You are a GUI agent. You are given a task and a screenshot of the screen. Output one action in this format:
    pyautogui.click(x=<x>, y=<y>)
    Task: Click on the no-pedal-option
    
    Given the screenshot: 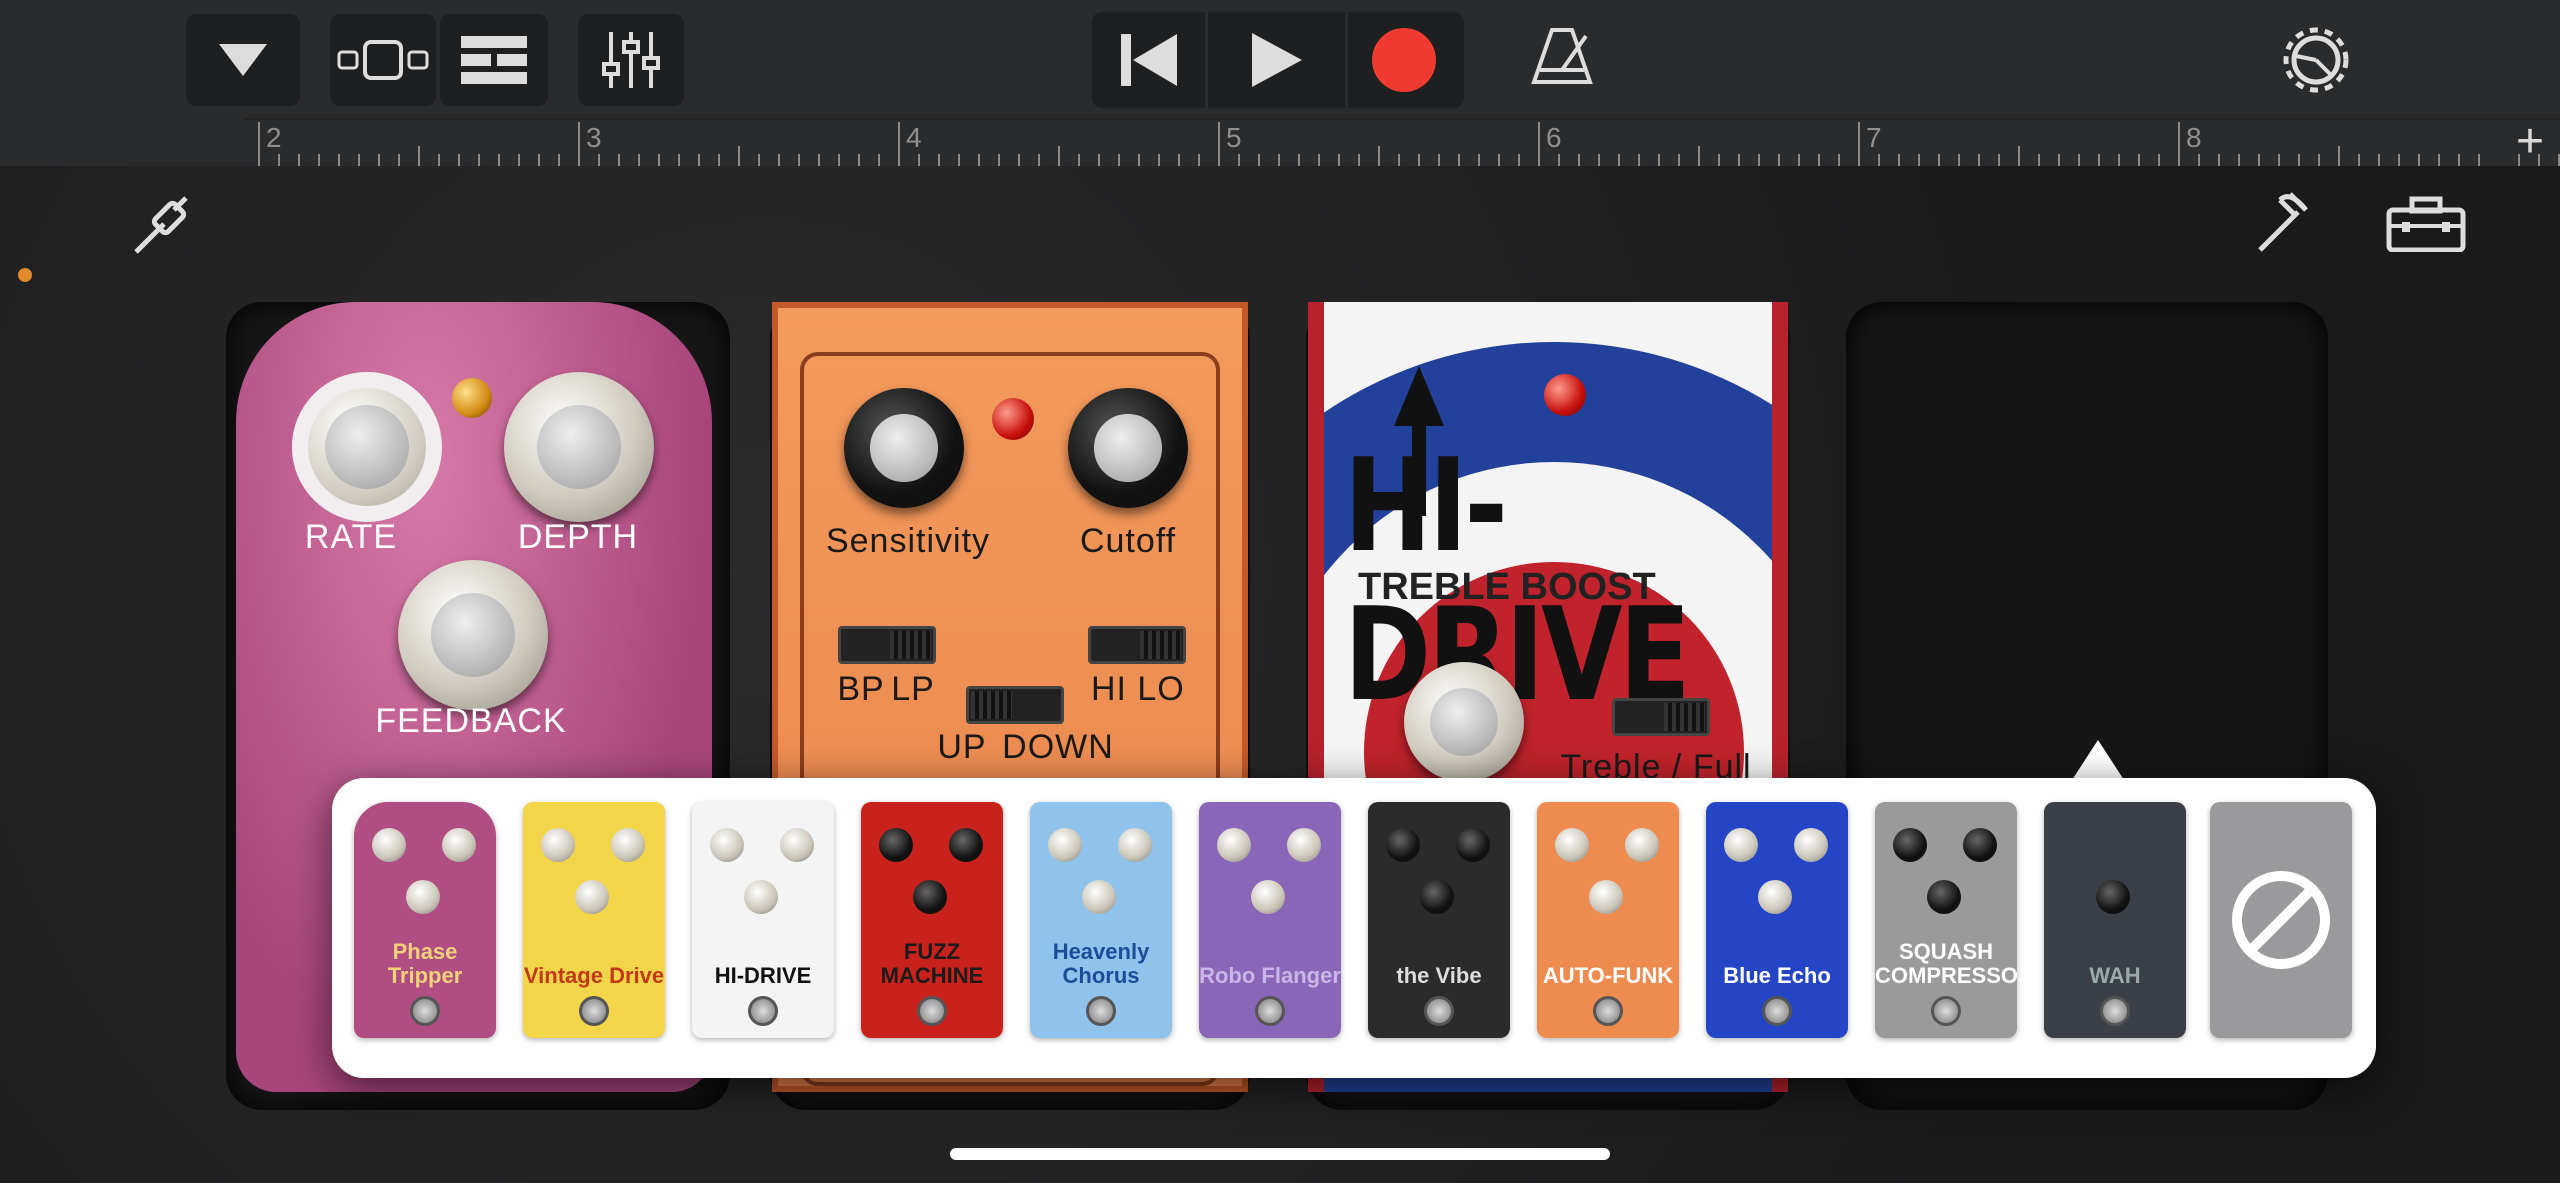 What is the action you would take?
    pyautogui.click(x=2281, y=920)
    